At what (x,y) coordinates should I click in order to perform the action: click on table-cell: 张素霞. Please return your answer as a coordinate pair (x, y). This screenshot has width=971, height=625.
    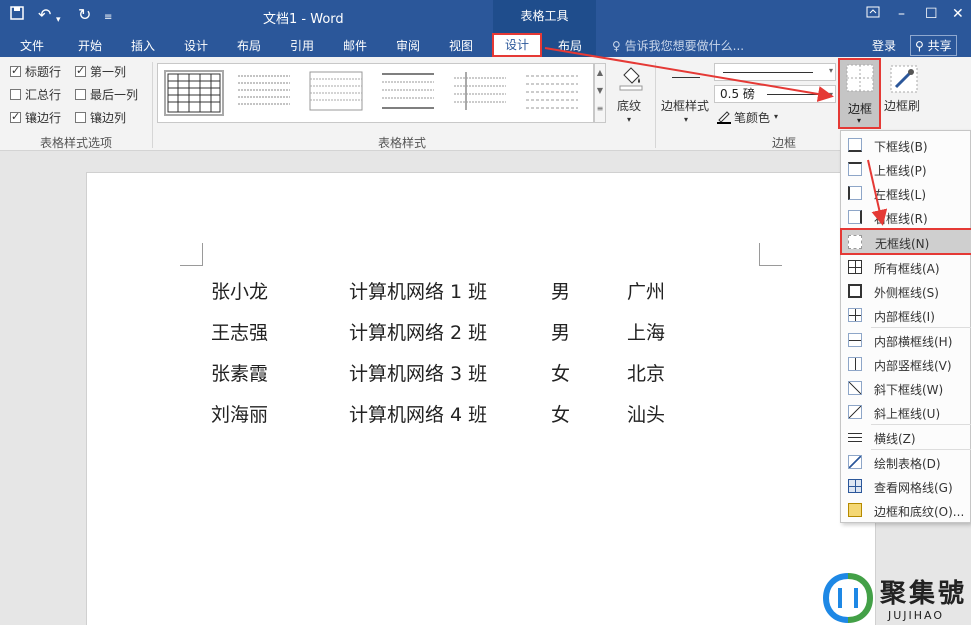
    Looking at the image, I should click on (239, 372).